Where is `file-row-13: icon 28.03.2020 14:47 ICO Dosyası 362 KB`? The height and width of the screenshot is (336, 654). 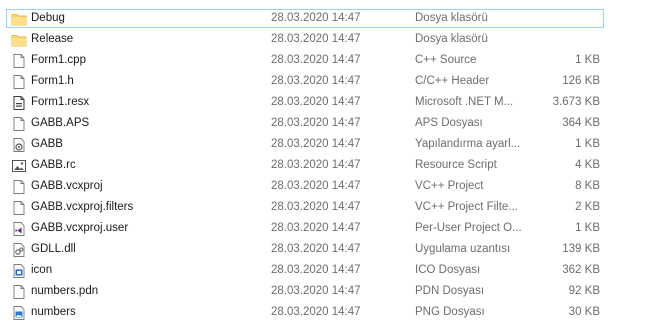 file-row-13: icon 28.03.2020 14:47 ICO Dosyası 362 KB is located at coordinates (327, 270).